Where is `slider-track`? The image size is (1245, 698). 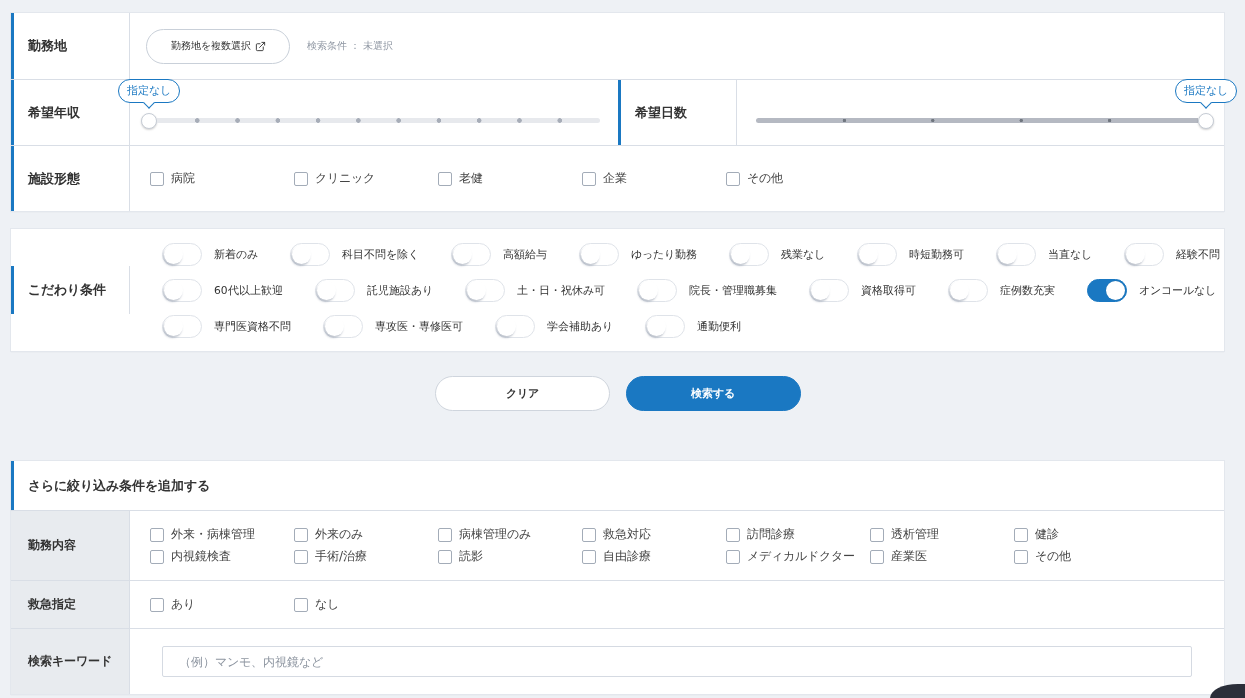 slider-track is located at coordinates (378, 120).